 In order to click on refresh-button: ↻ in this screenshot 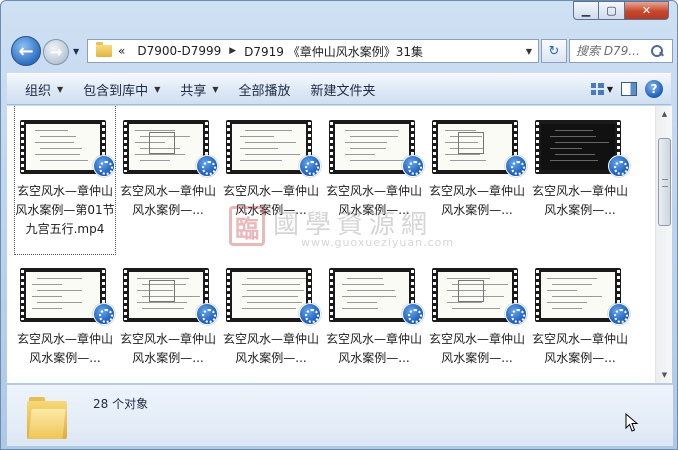, I will do `click(554, 51)`.